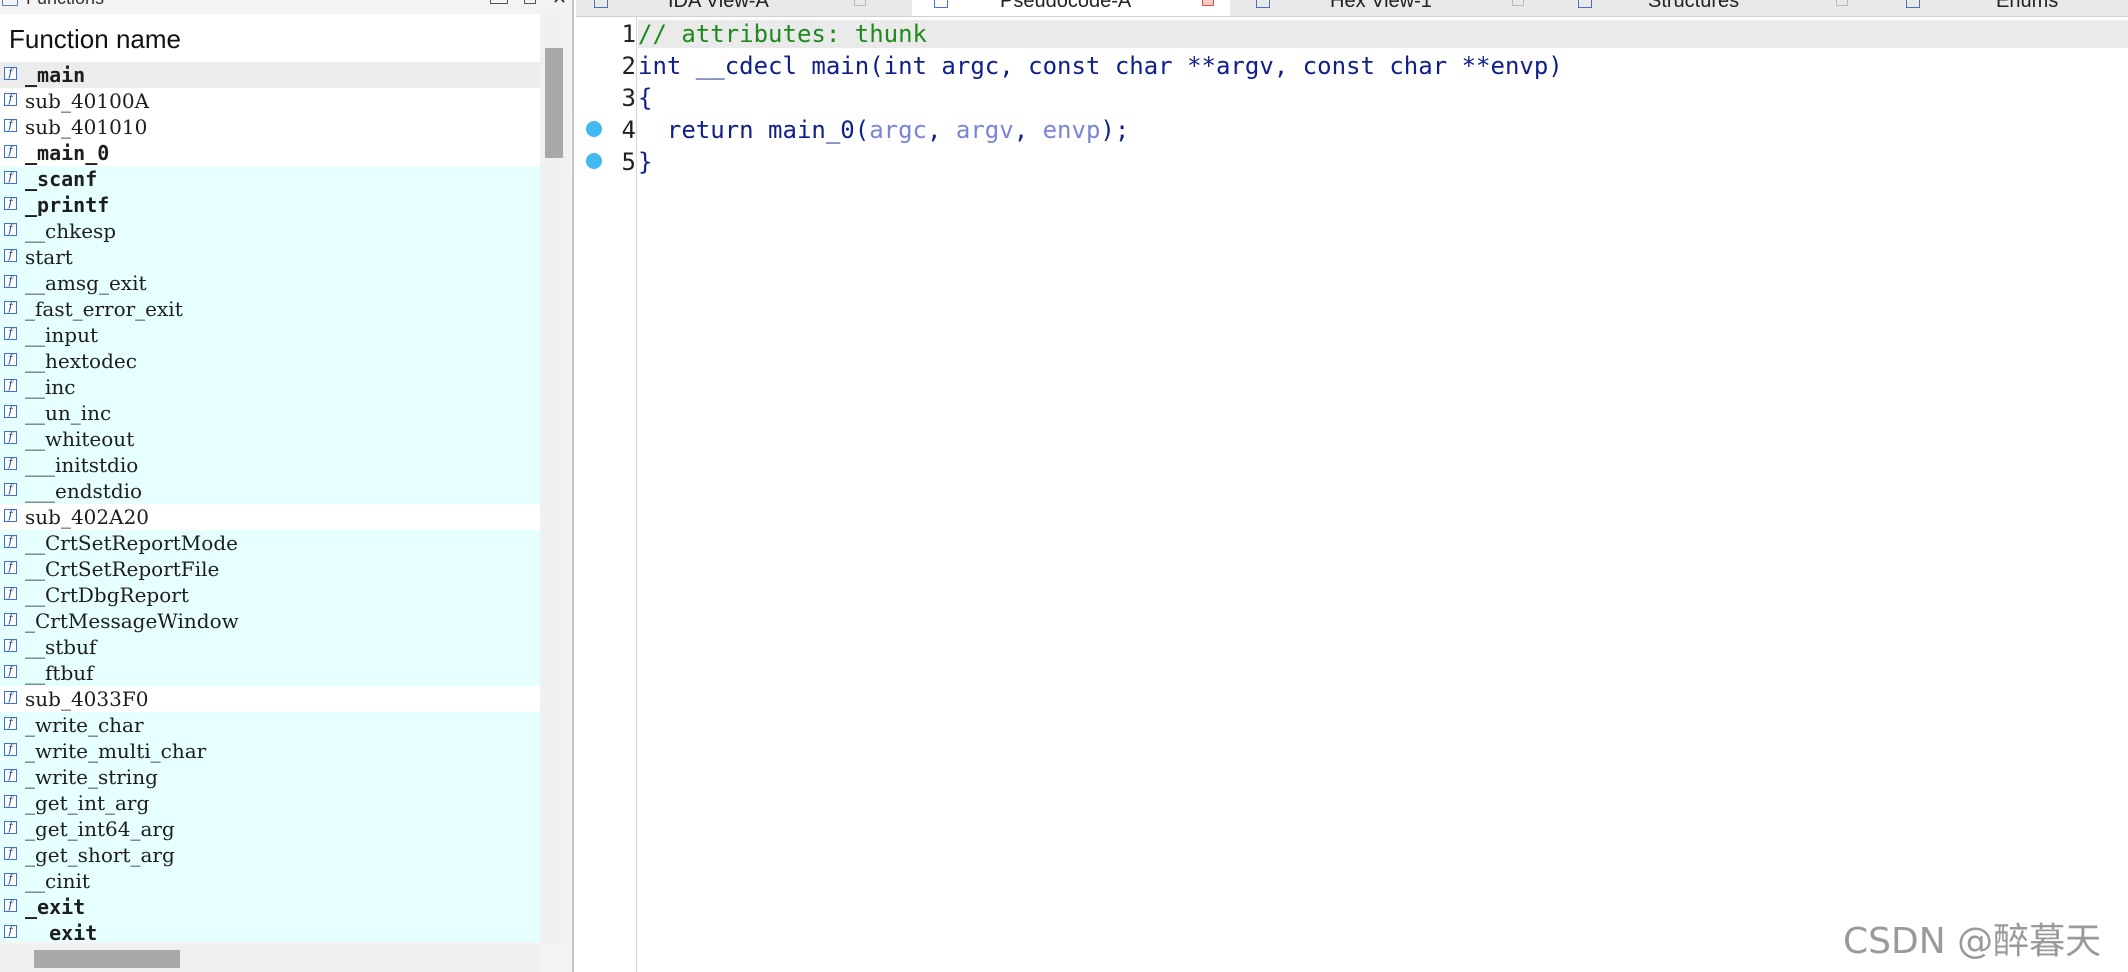 Image resolution: width=2128 pixels, height=972 pixels. I want to click on line-number-gutter: 1 2 3 4 5, so click(606, 494).